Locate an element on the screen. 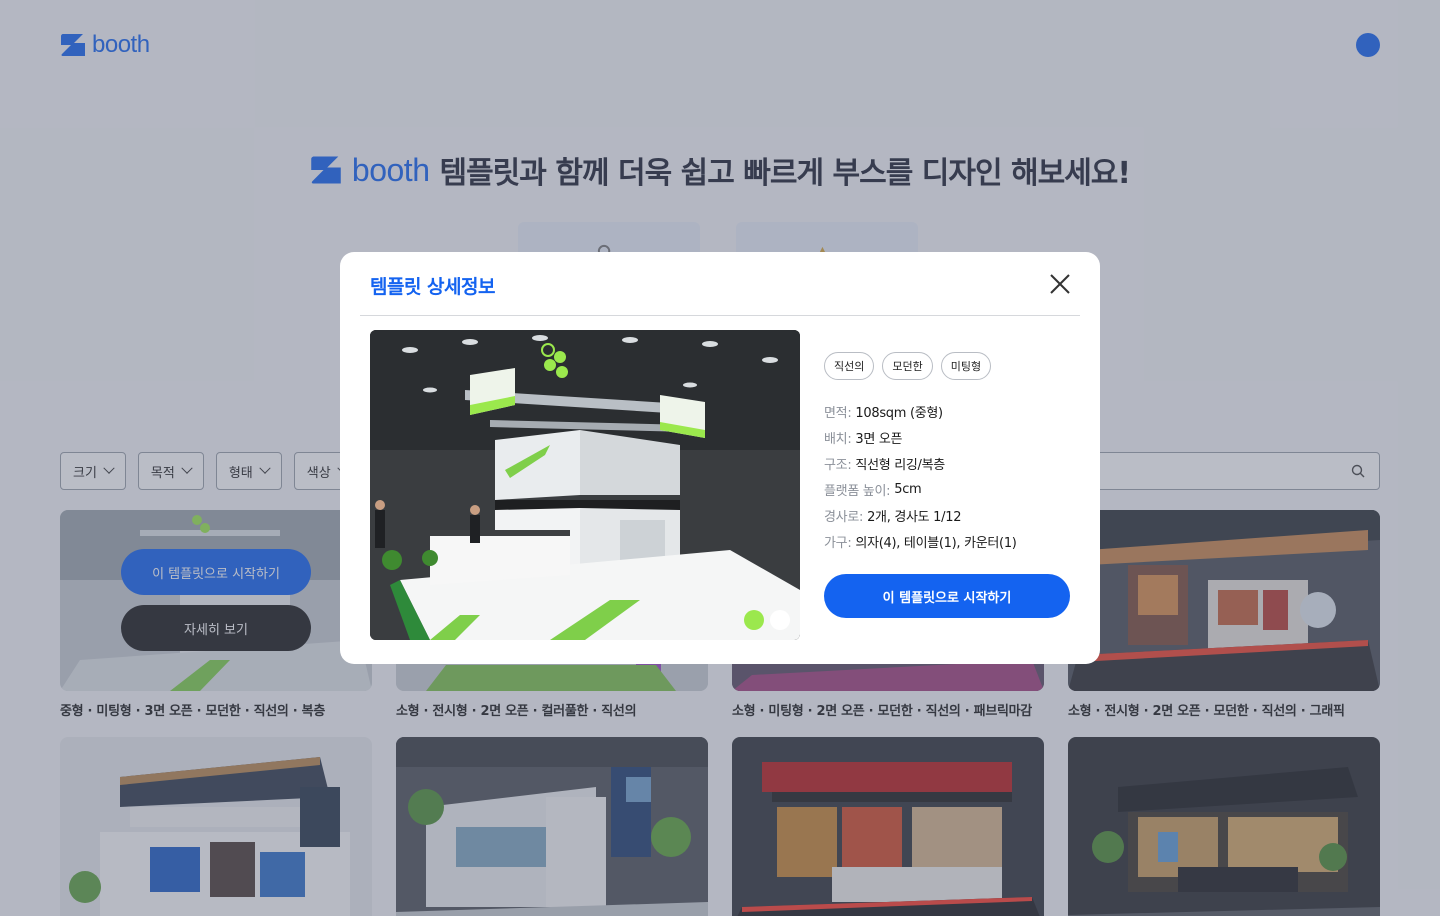 The image size is (1440, 916). spec-key: 플랫폼 높이: is located at coordinates (857, 491).